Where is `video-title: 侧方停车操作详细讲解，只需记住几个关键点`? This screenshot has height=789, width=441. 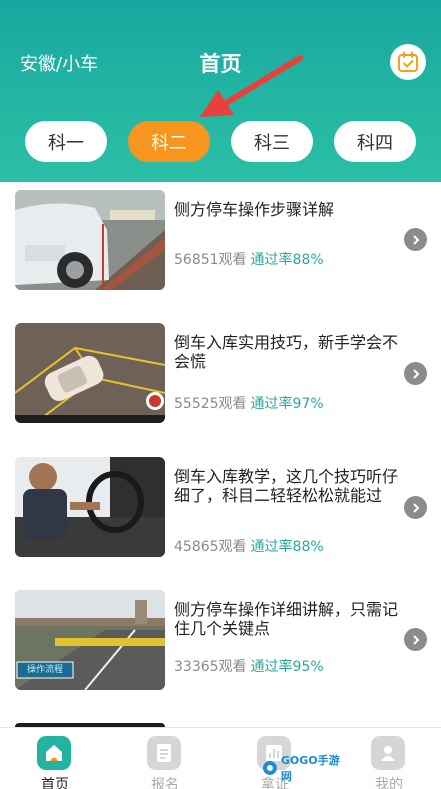
video-title: 侧方停车操作详细讲解，只需记住几个关键点 is located at coordinates (286, 619).